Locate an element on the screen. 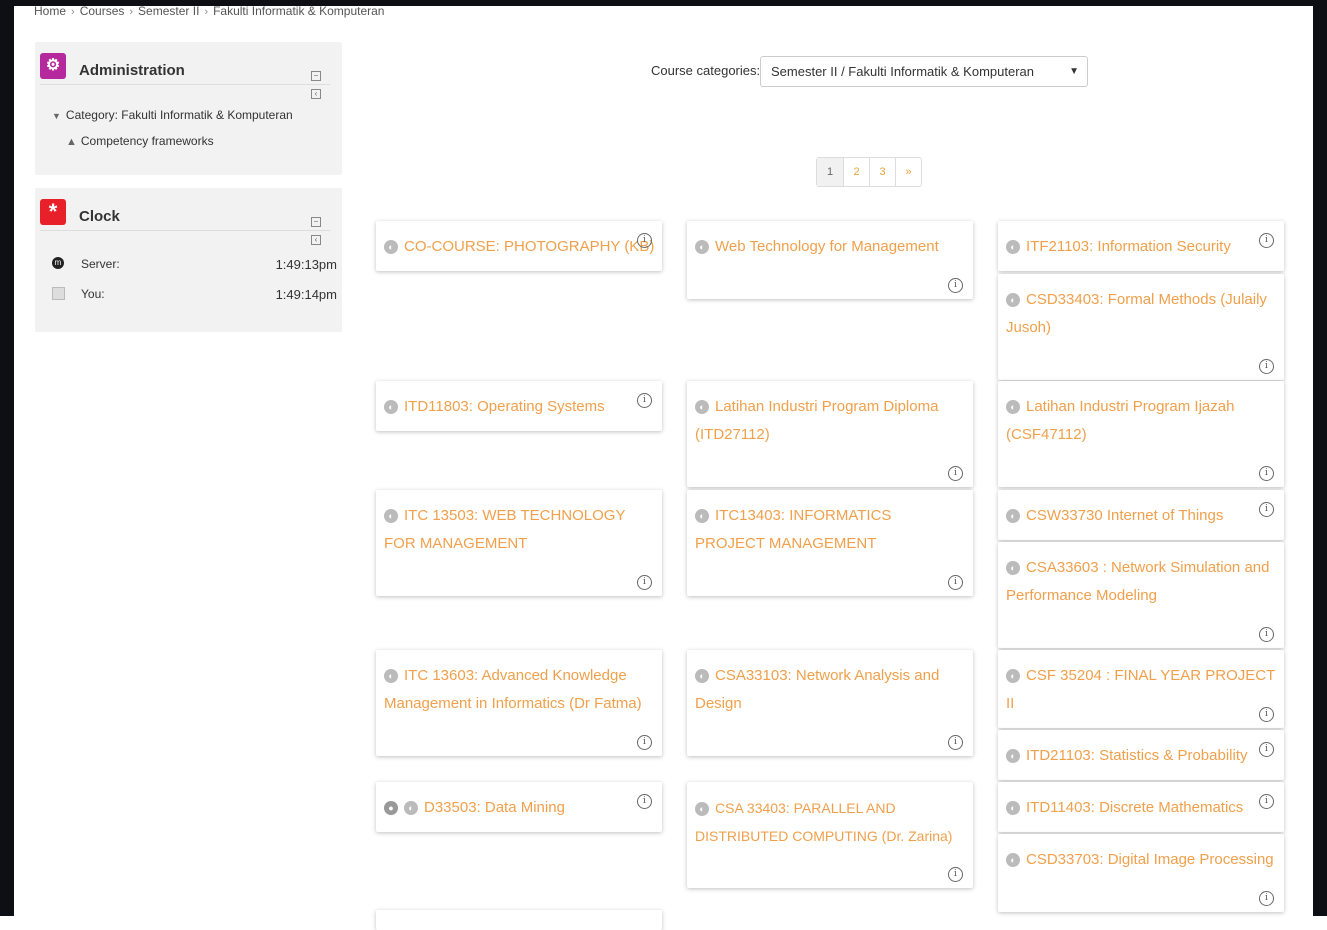 The width and height of the screenshot is (1327, 930). you-time: 1:49:14pm is located at coordinates (306, 294).